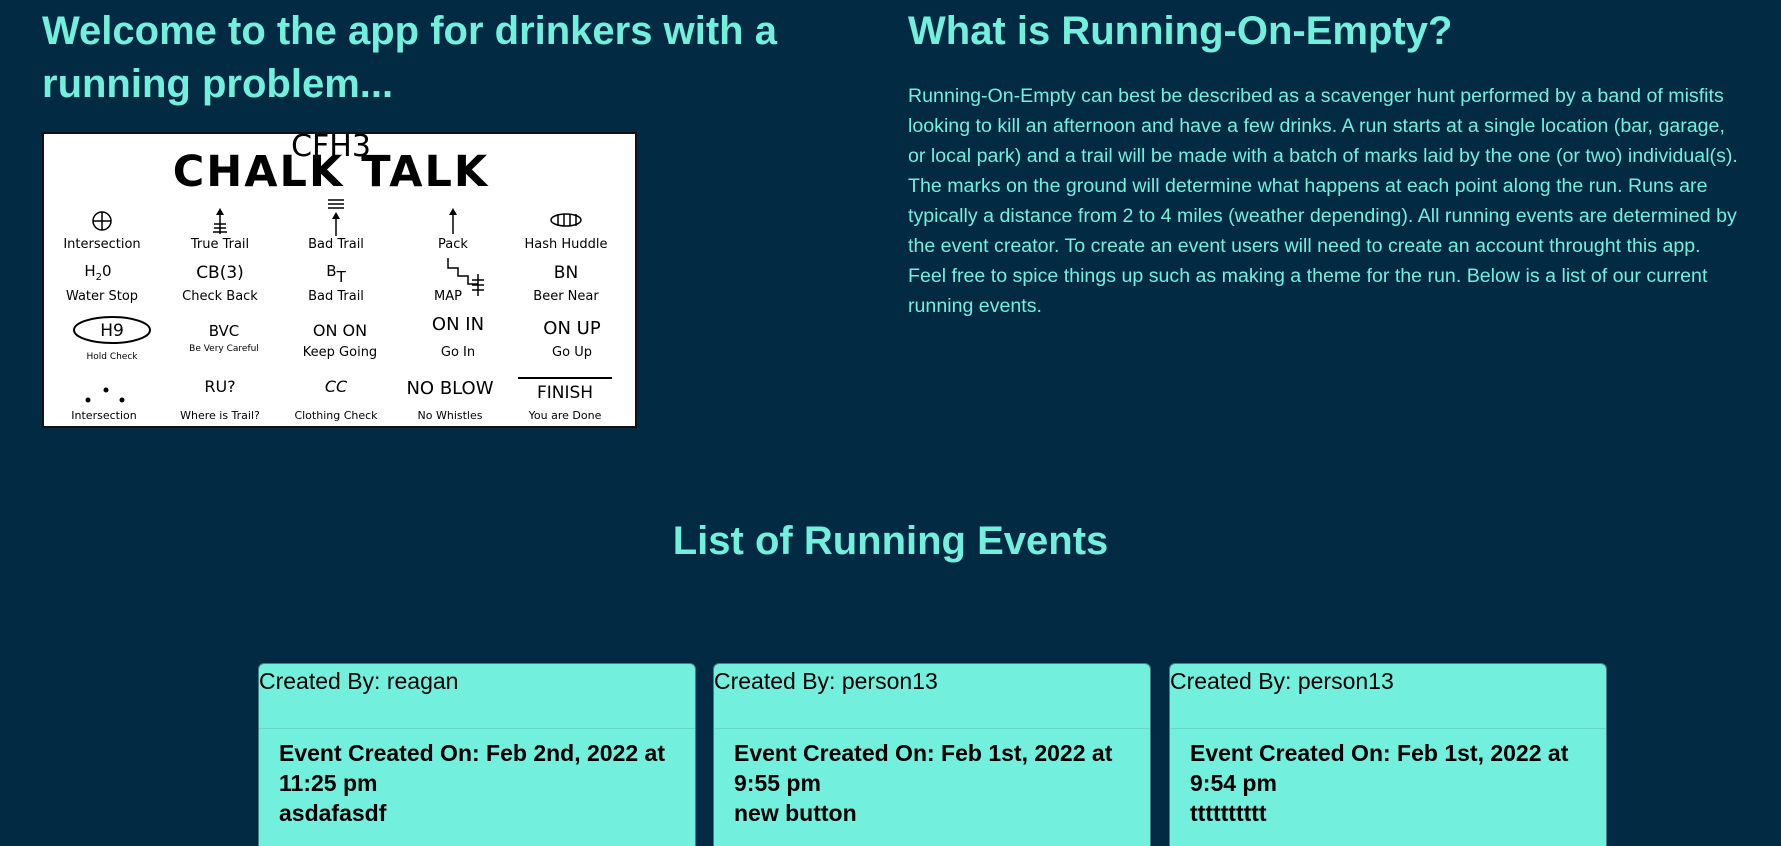  I want to click on mark-symbol: FINISH, so click(565, 393).